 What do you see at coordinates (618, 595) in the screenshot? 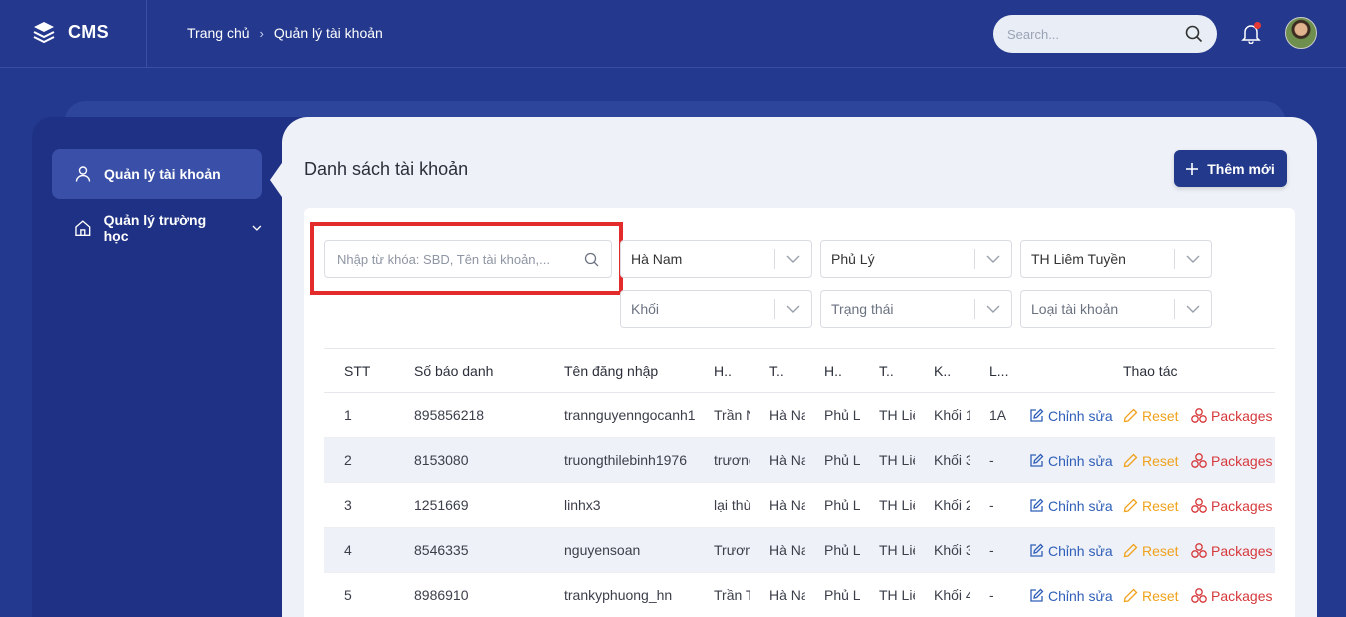
I see `cell-username: trankyphuong_hn` at bounding box center [618, 595].